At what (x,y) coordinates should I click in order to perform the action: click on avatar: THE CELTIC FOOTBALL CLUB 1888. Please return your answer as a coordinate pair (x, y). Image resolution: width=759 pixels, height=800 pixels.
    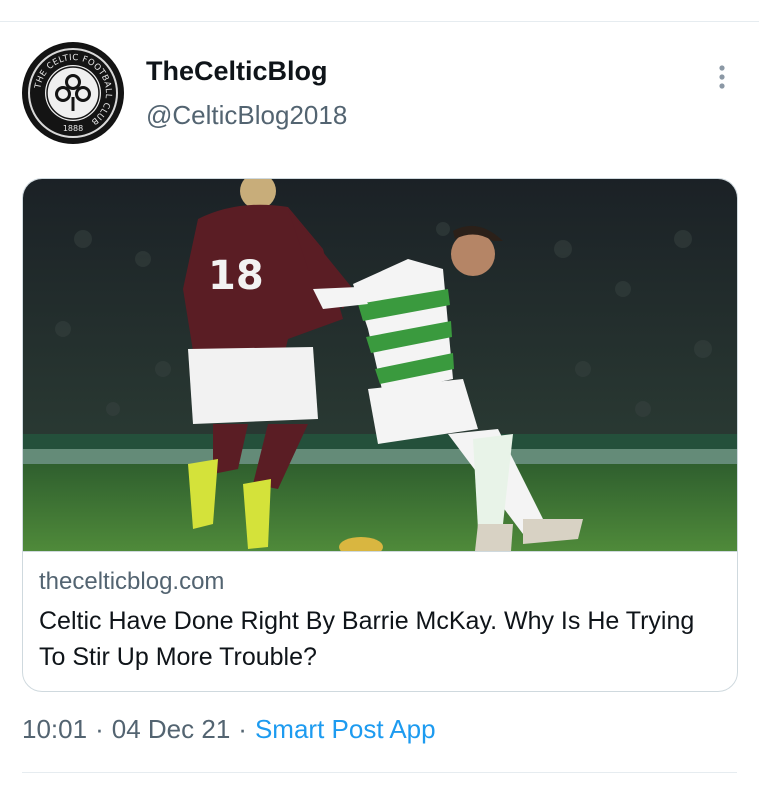
    Looking at the image, I should click on (73, 93).